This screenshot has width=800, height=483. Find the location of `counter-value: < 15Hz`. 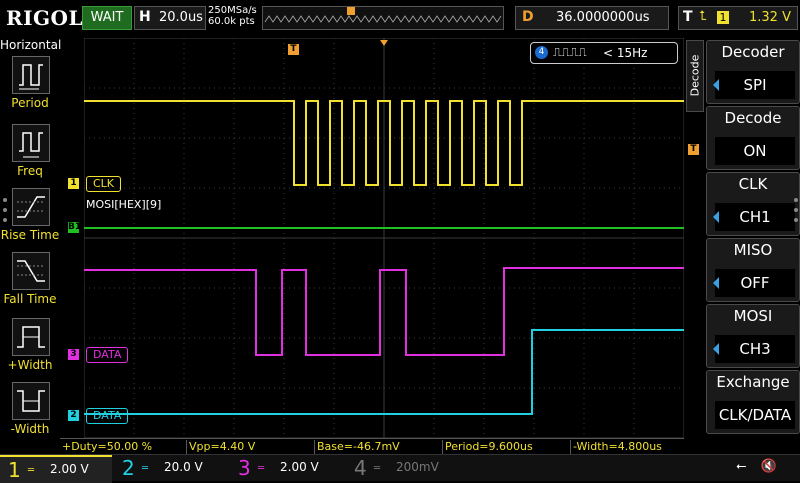

counter-value: < 15Hz is located at coordinates (625, 53).